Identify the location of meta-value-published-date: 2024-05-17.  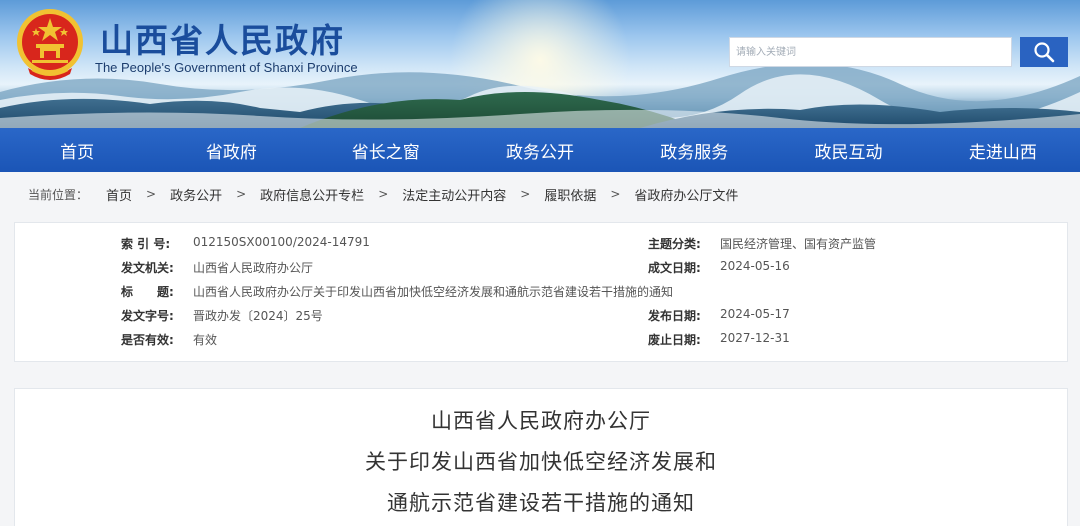
(755, 314).